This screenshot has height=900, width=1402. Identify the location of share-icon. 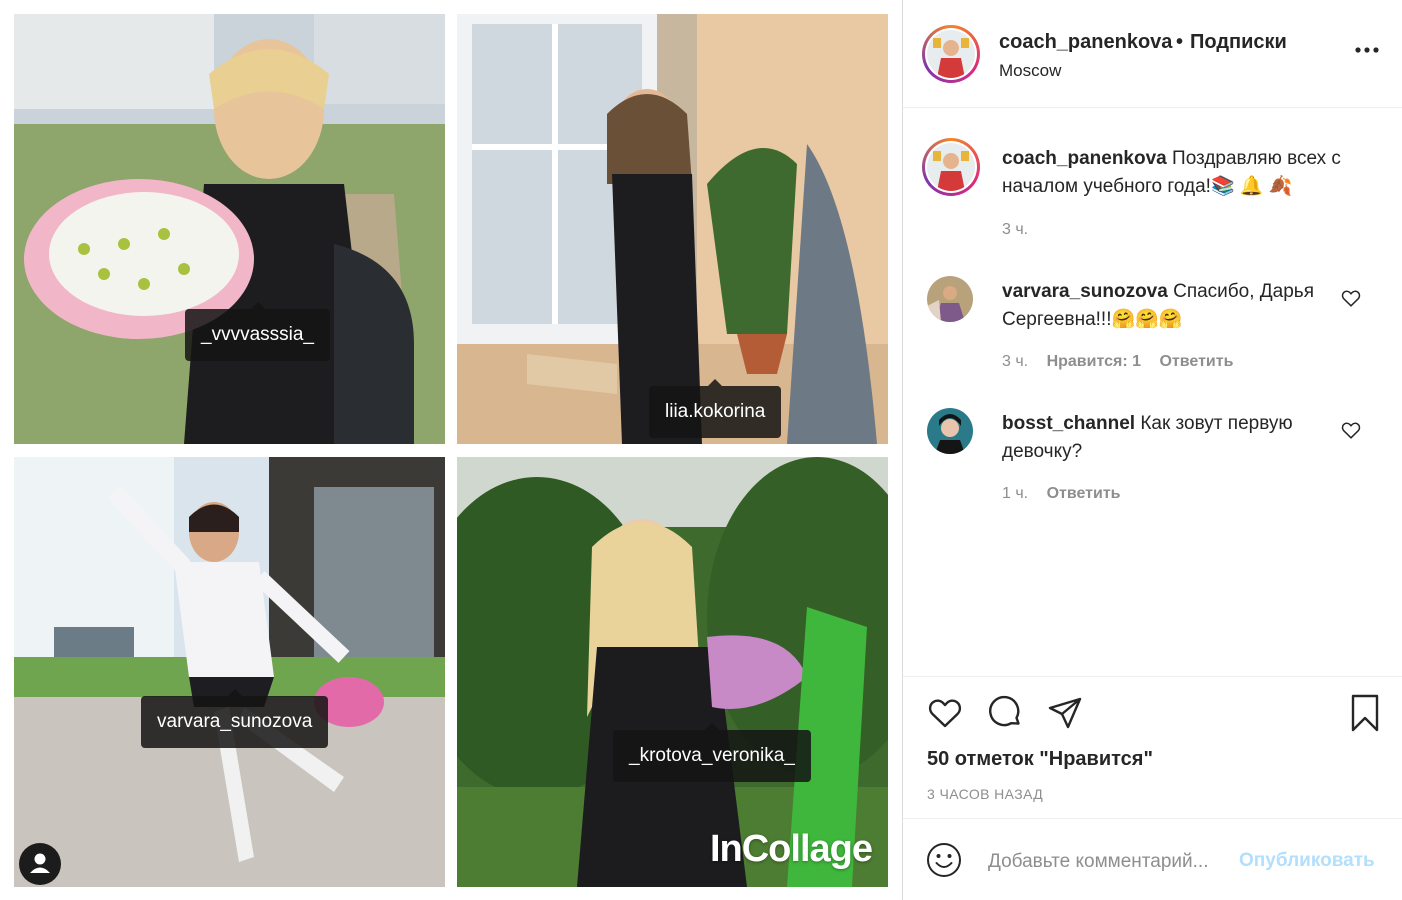
(1065, 713).